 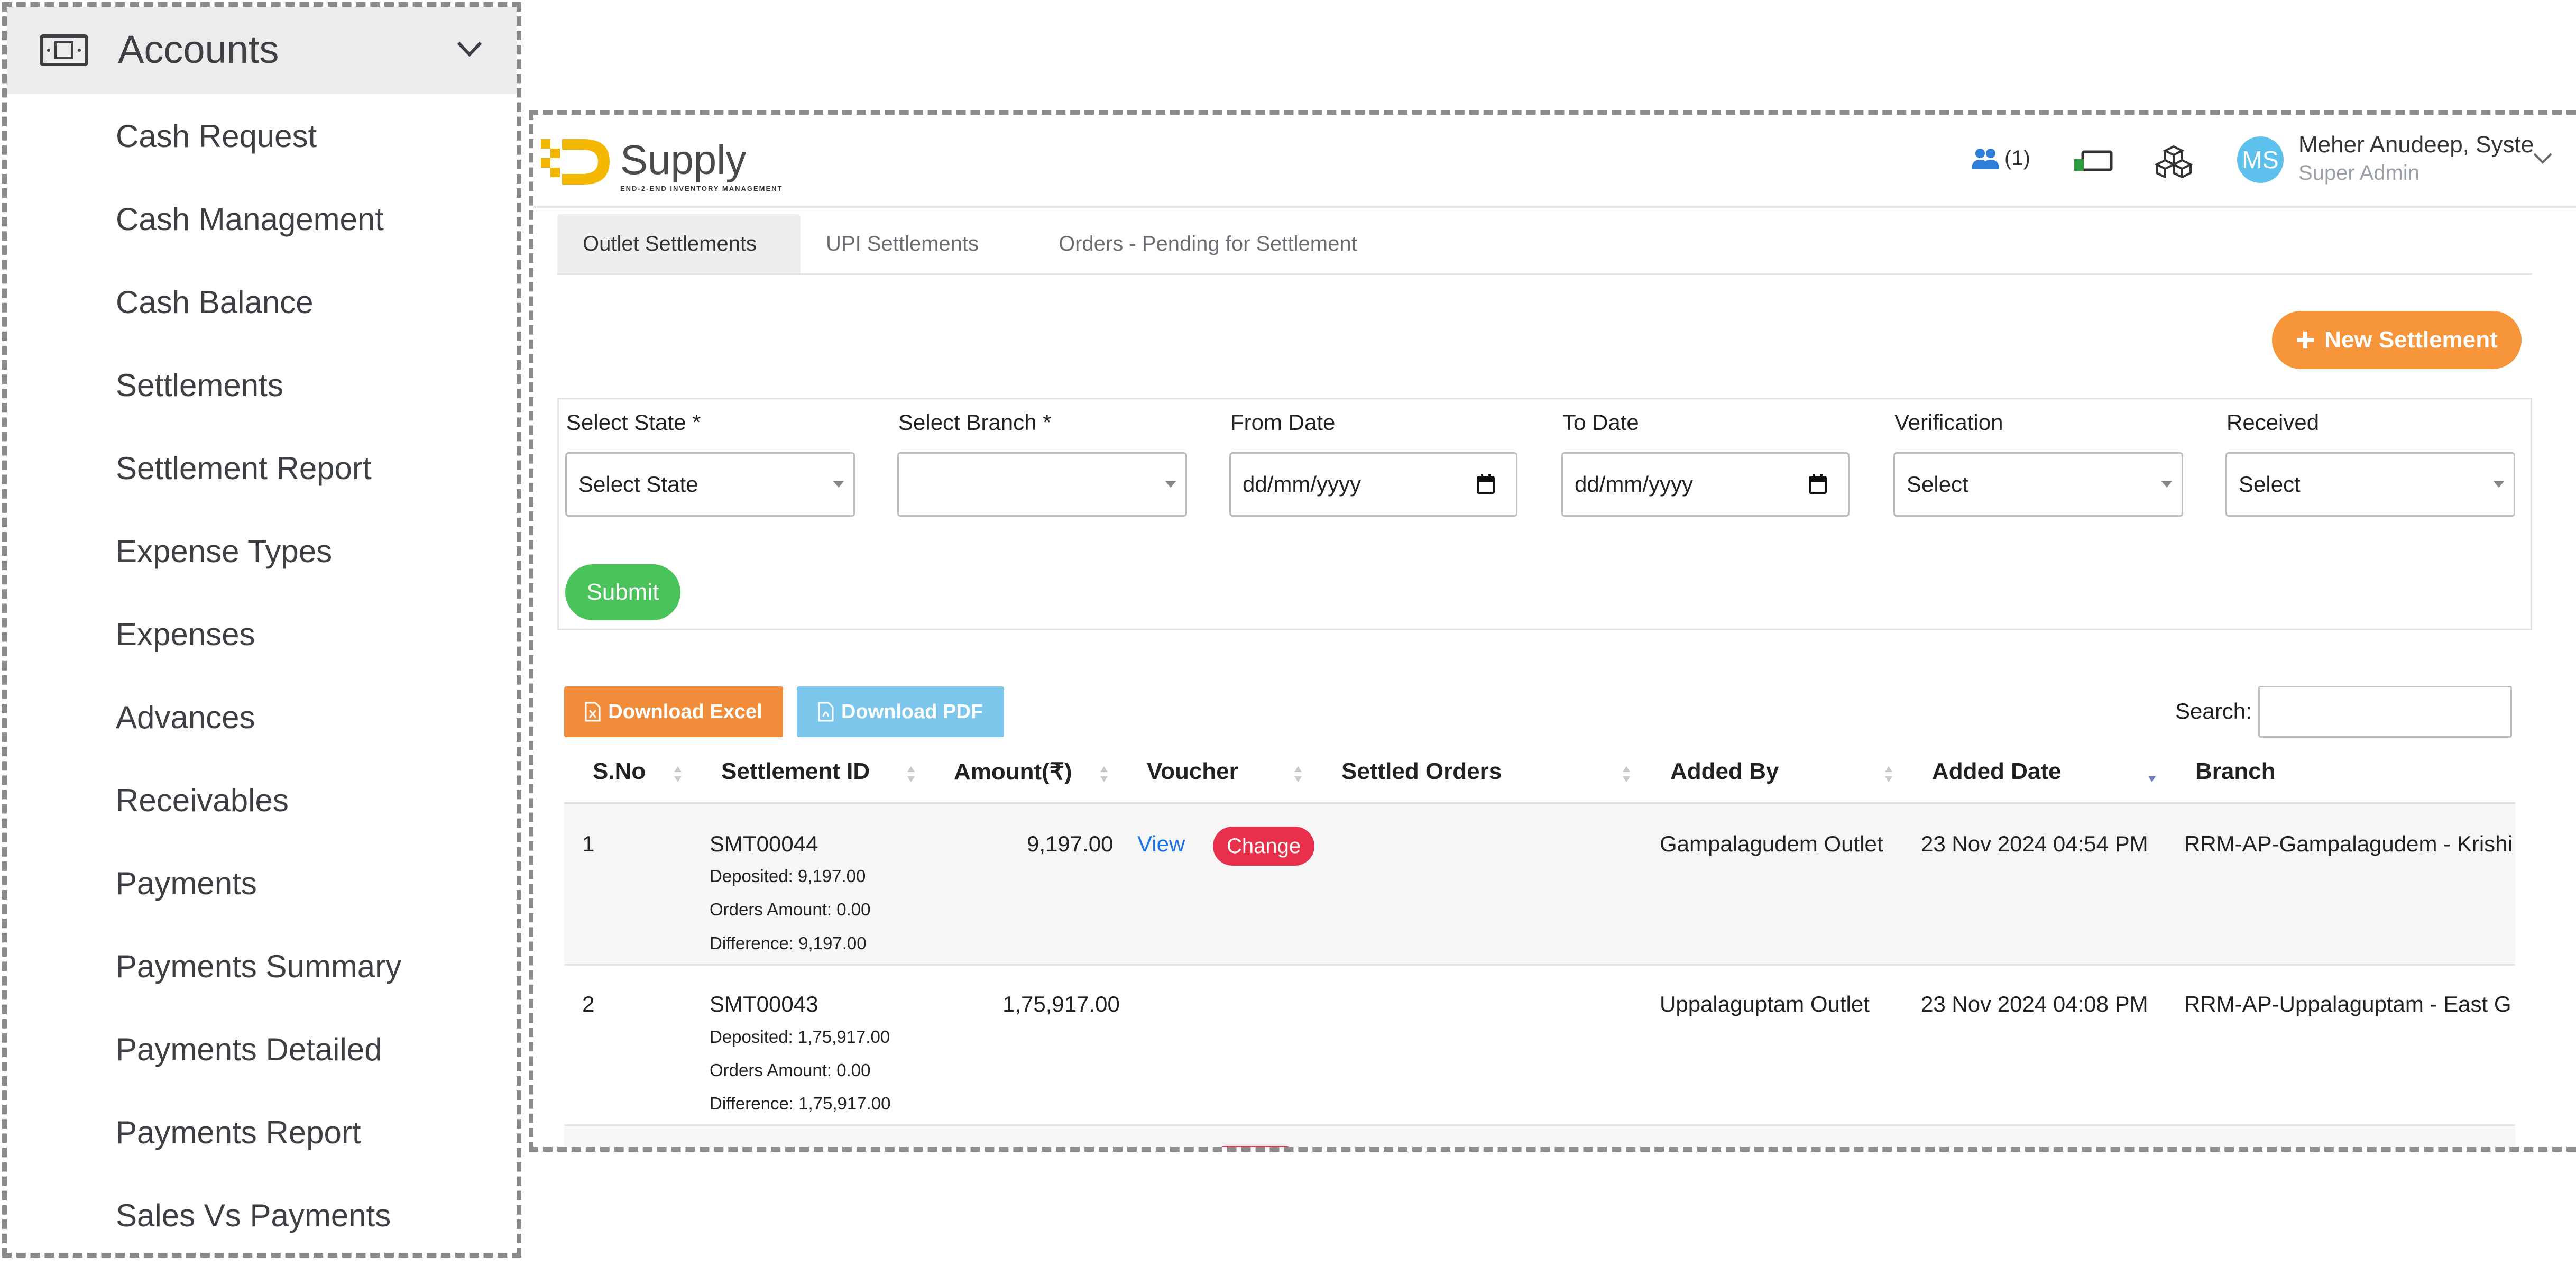 What do you see at coordinates (1634, 484) in the screenshot?
I see `to-date-value: dd/mm/yyyy` at bounding box center [1634, 484].